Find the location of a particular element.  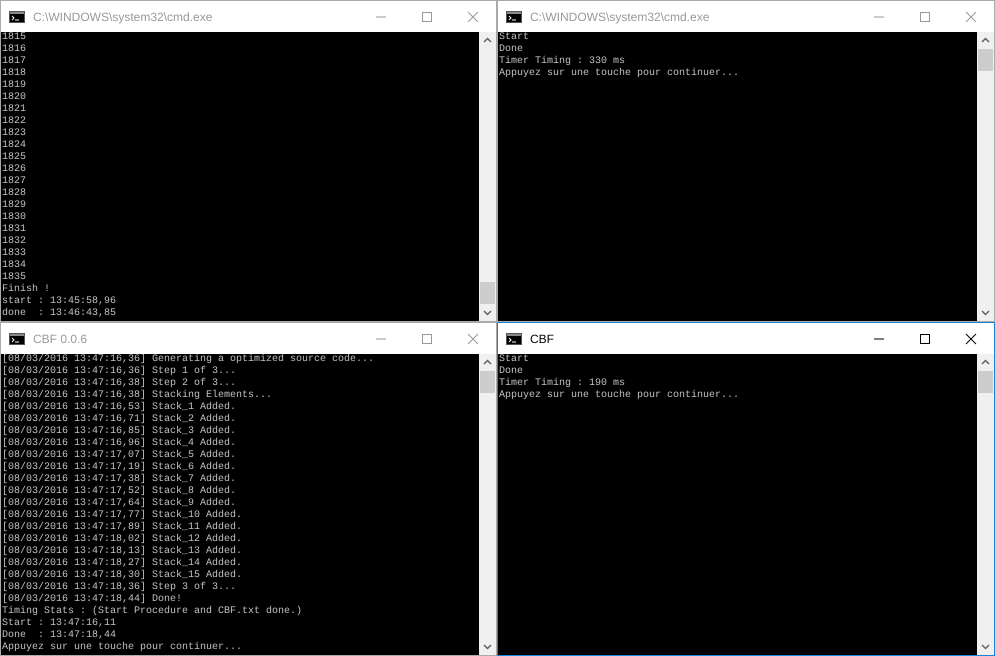

console-line: Done : 13:47:18,44 is located at coordinates (60, 636).